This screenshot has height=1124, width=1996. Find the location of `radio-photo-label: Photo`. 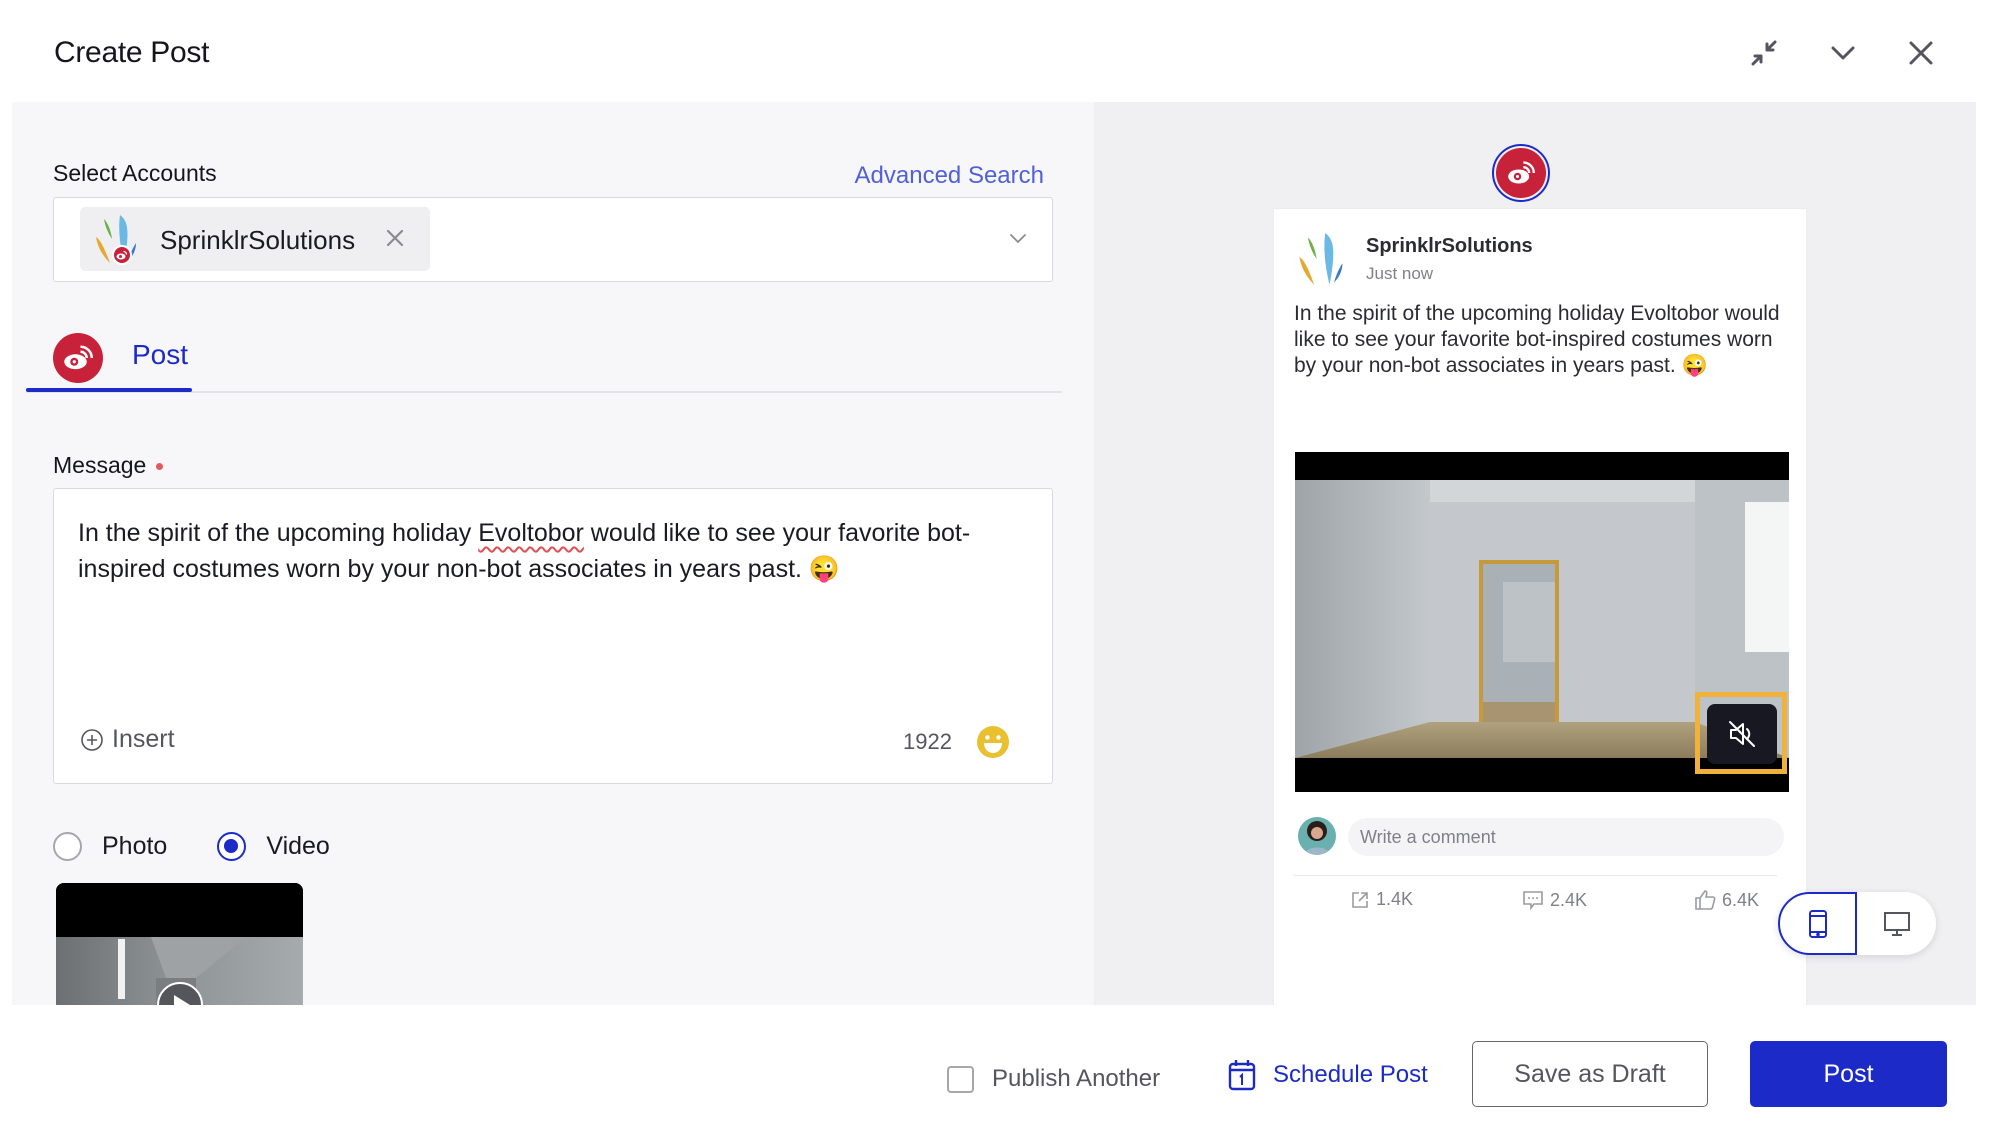

radio-photo-label: Photo is located at coordinates (135, 846).